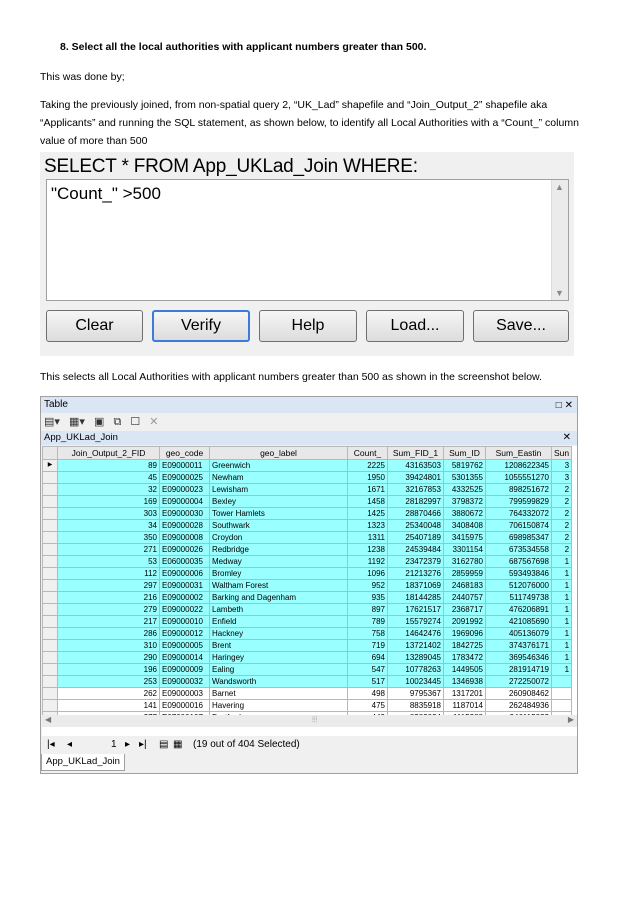 The width and height of the screenshot is (638, 903). I want to click on column-header: Sun, so click(561, 453).